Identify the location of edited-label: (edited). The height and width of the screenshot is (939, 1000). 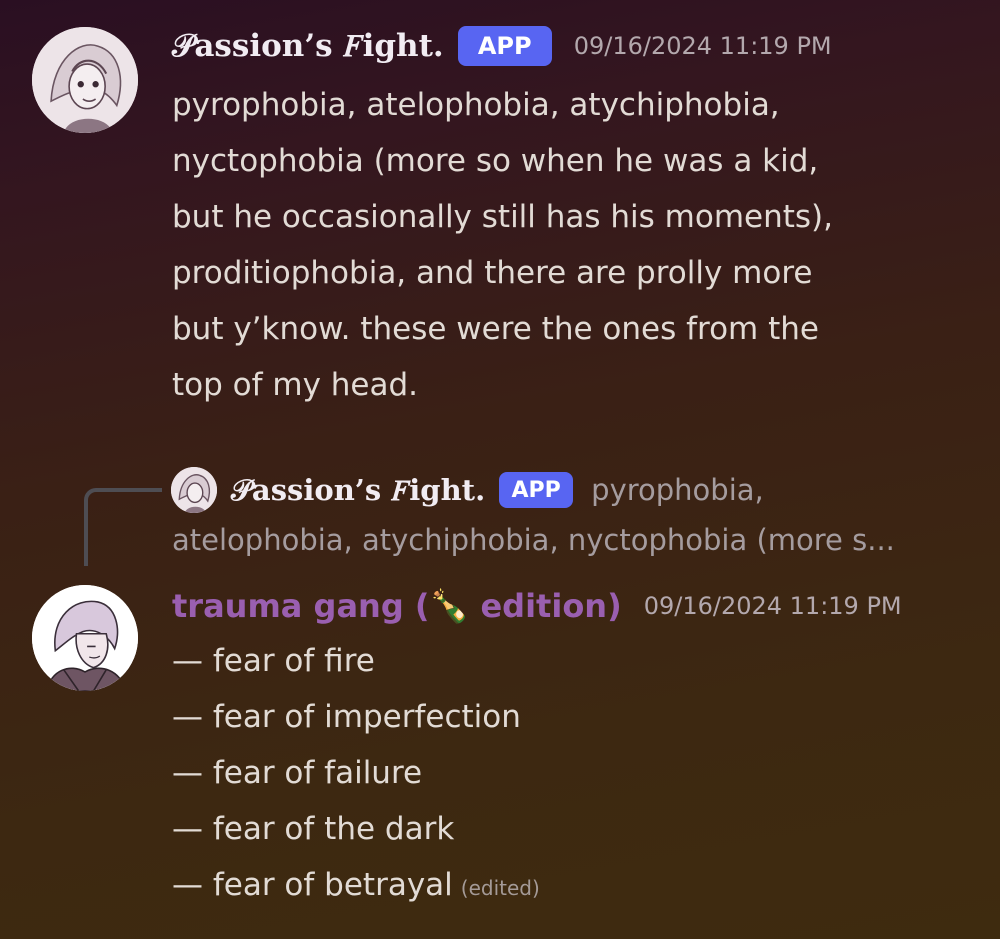
(500, 888).